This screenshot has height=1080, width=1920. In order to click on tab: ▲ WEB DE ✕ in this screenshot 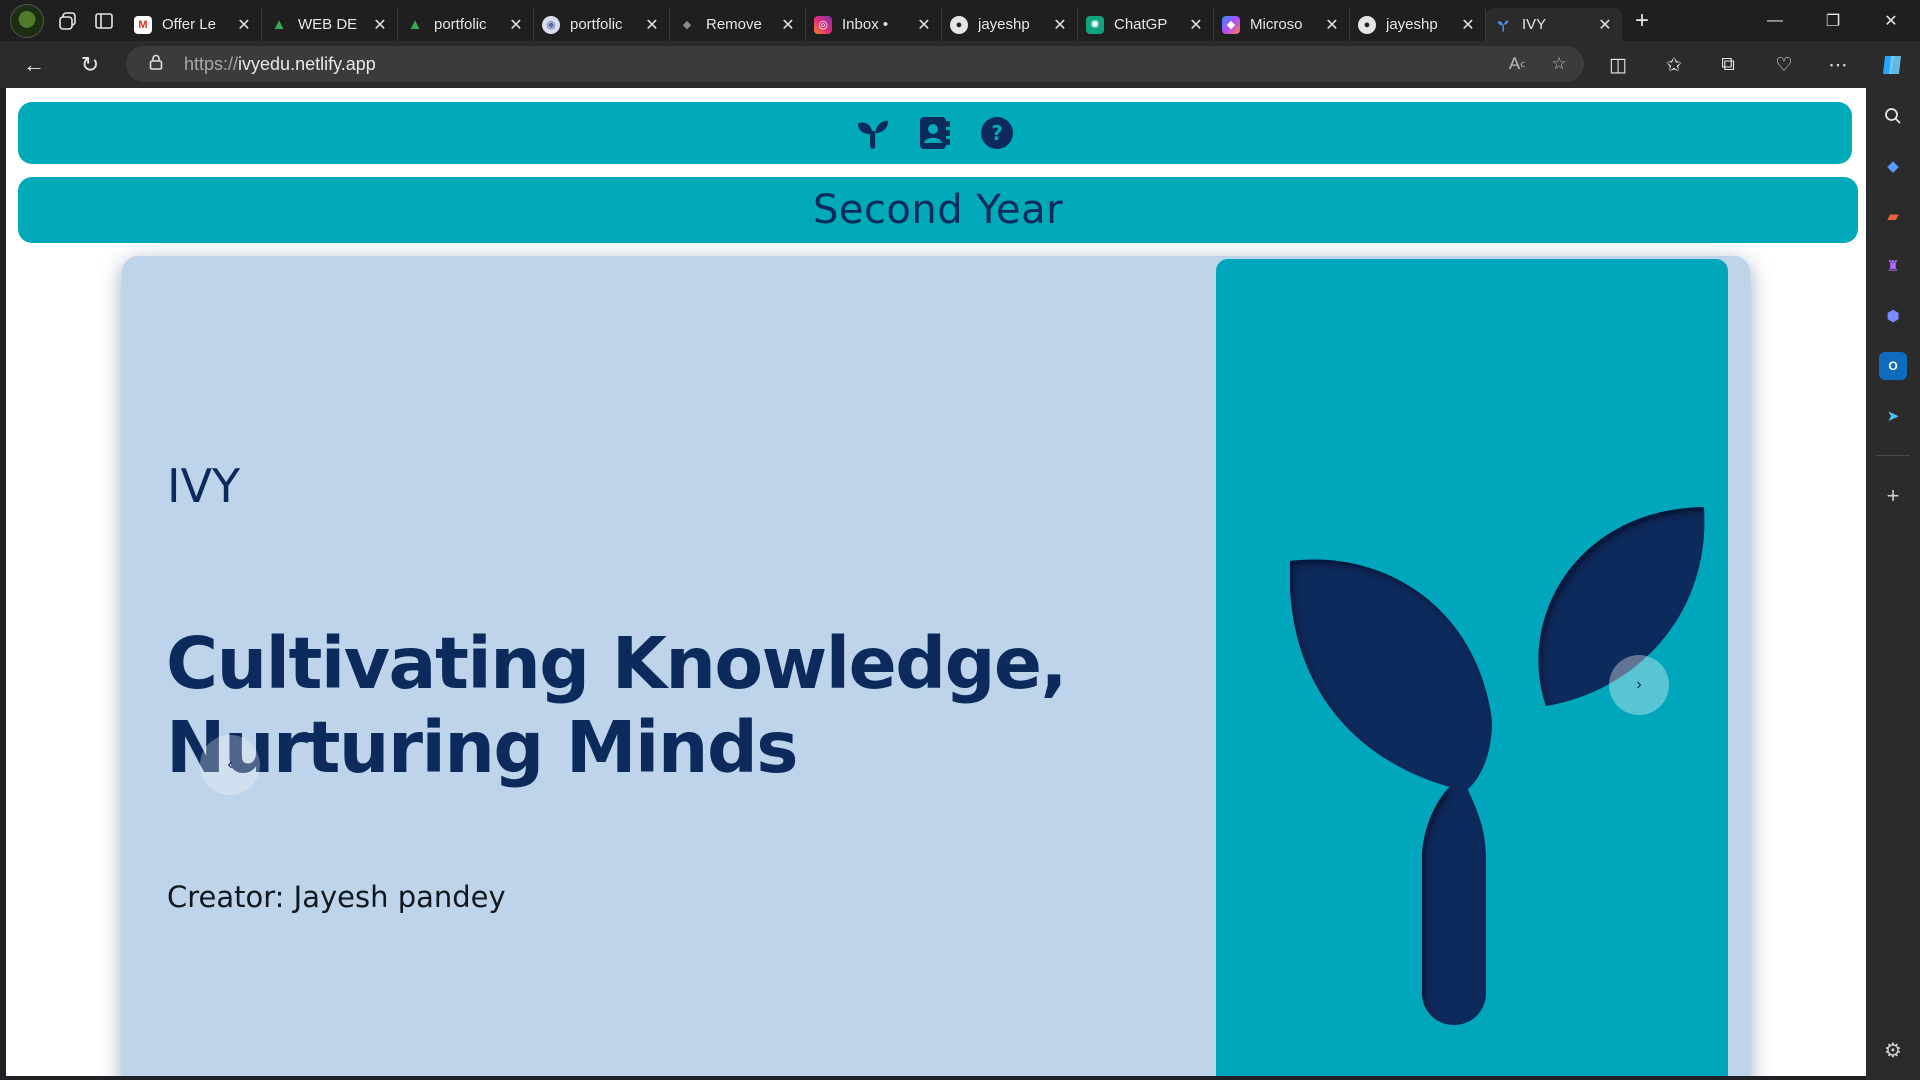, I will do `click(330, 24)`.